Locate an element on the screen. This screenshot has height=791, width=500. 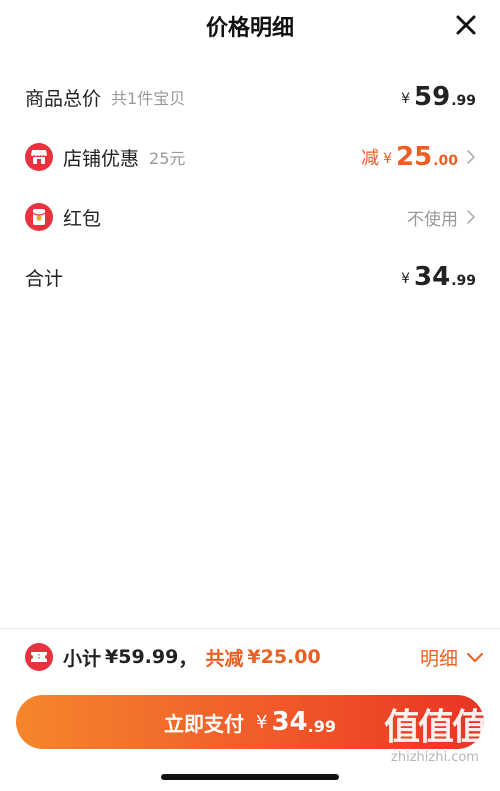
detail-toggle: 明细 is located at coordinates (452, 657).